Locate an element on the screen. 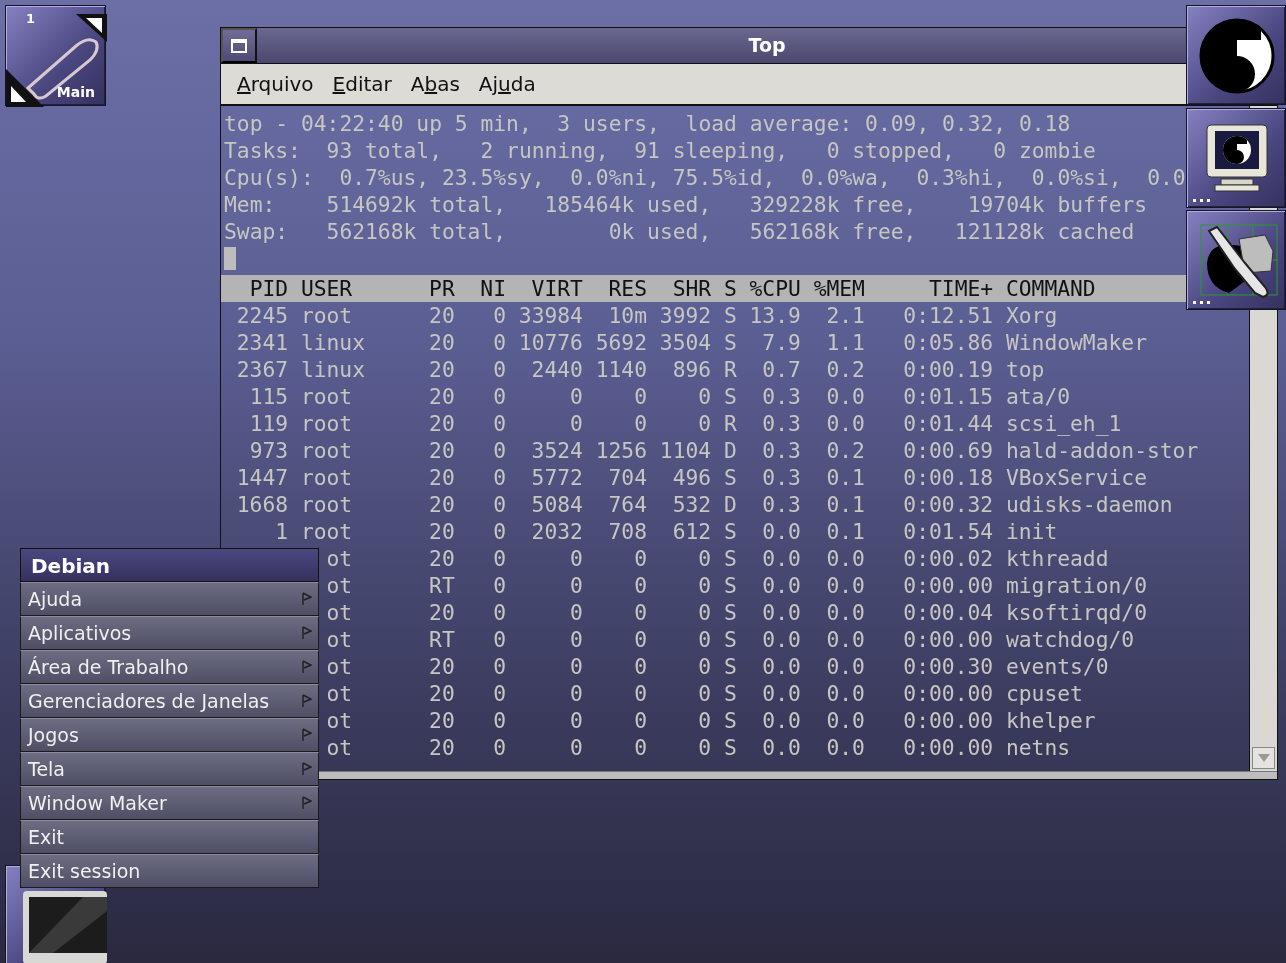 The width and height of the screenshot is (1286, 963). table-cell-text: 5772 is located at coordinates (556, 477).